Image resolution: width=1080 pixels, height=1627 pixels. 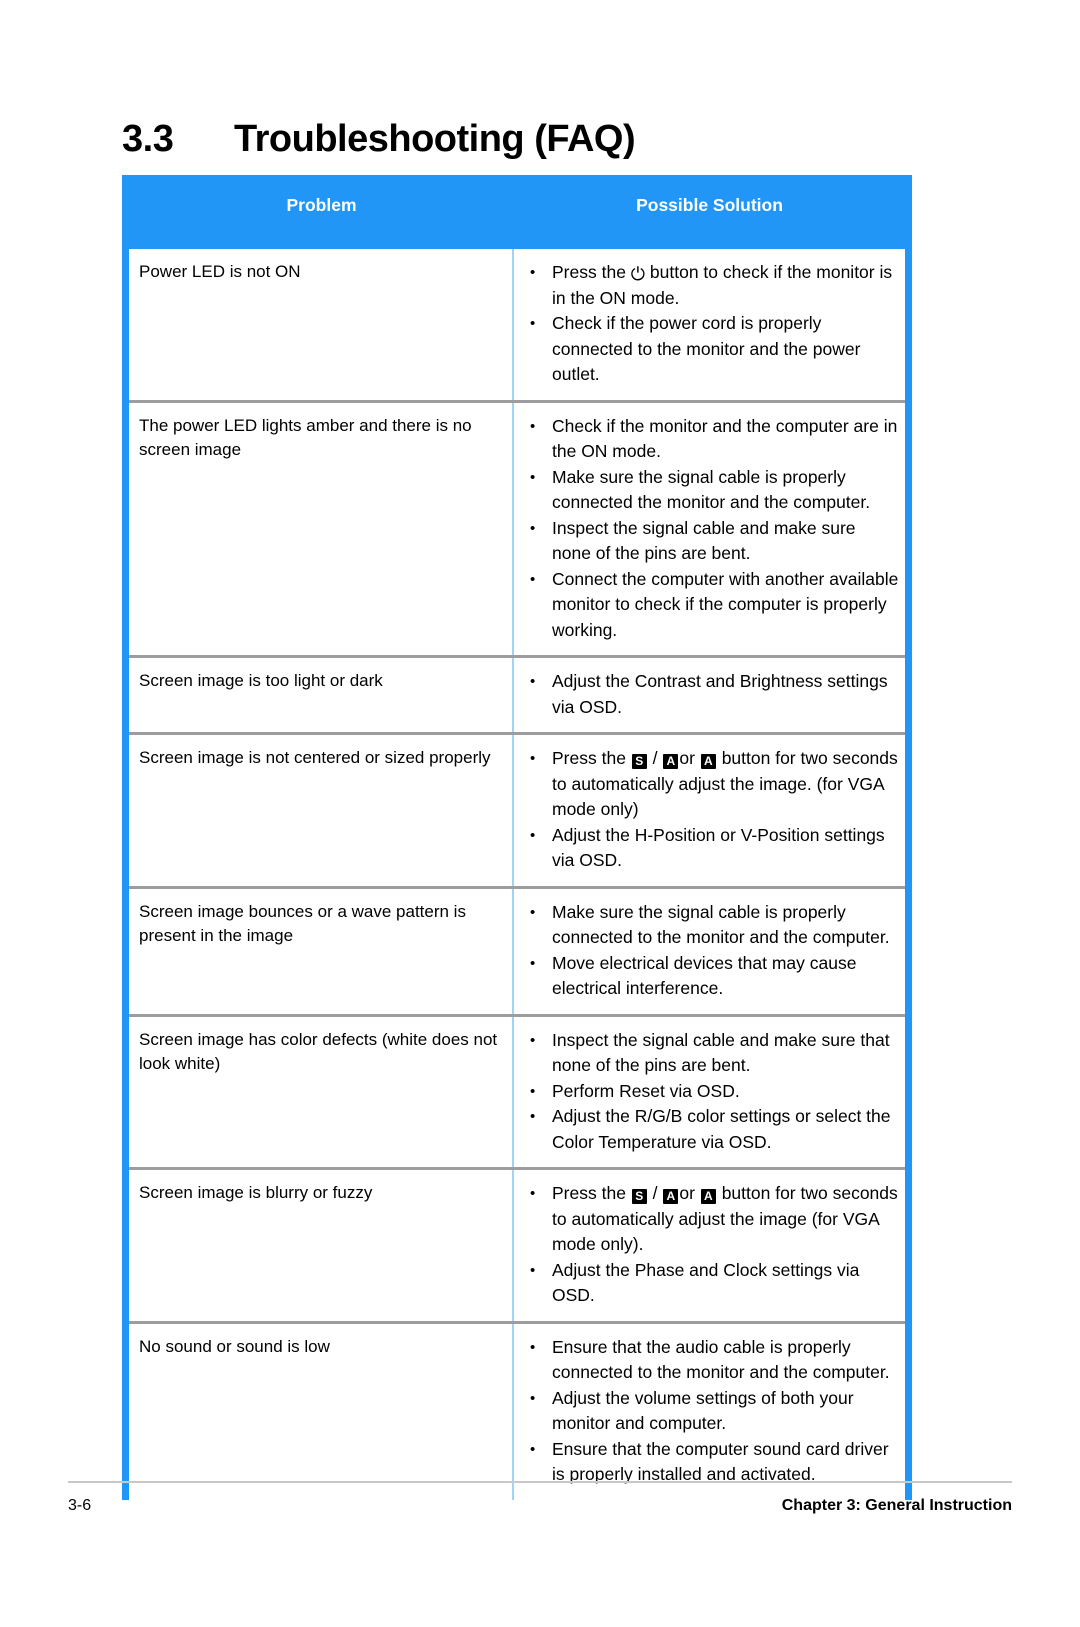 I want to click on column-header-problem: Problem, so click(x=321, y=205).